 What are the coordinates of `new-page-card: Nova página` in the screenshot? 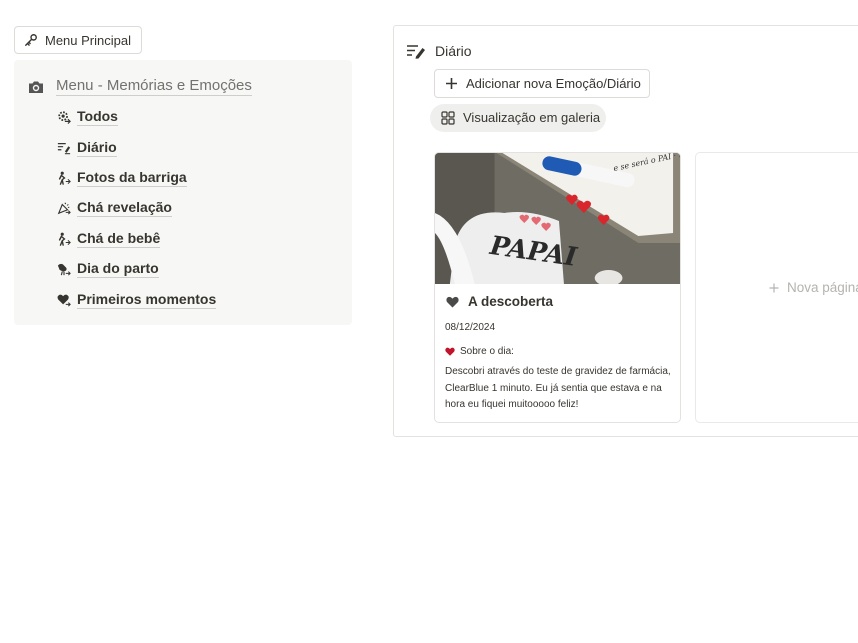 It's located at (776, 287).